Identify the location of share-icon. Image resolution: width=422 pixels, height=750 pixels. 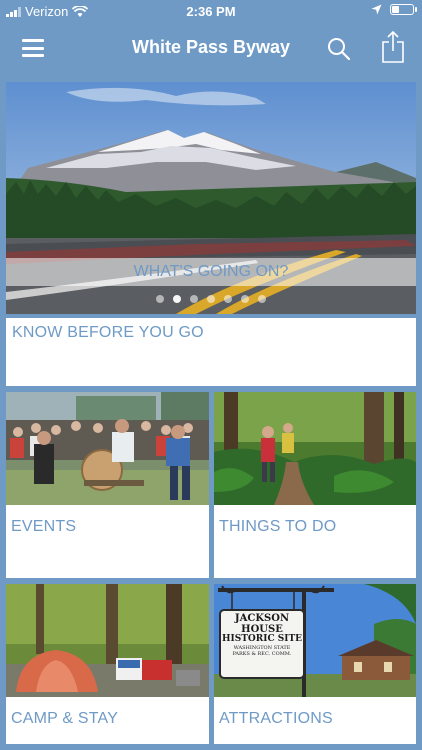
(393, 47).